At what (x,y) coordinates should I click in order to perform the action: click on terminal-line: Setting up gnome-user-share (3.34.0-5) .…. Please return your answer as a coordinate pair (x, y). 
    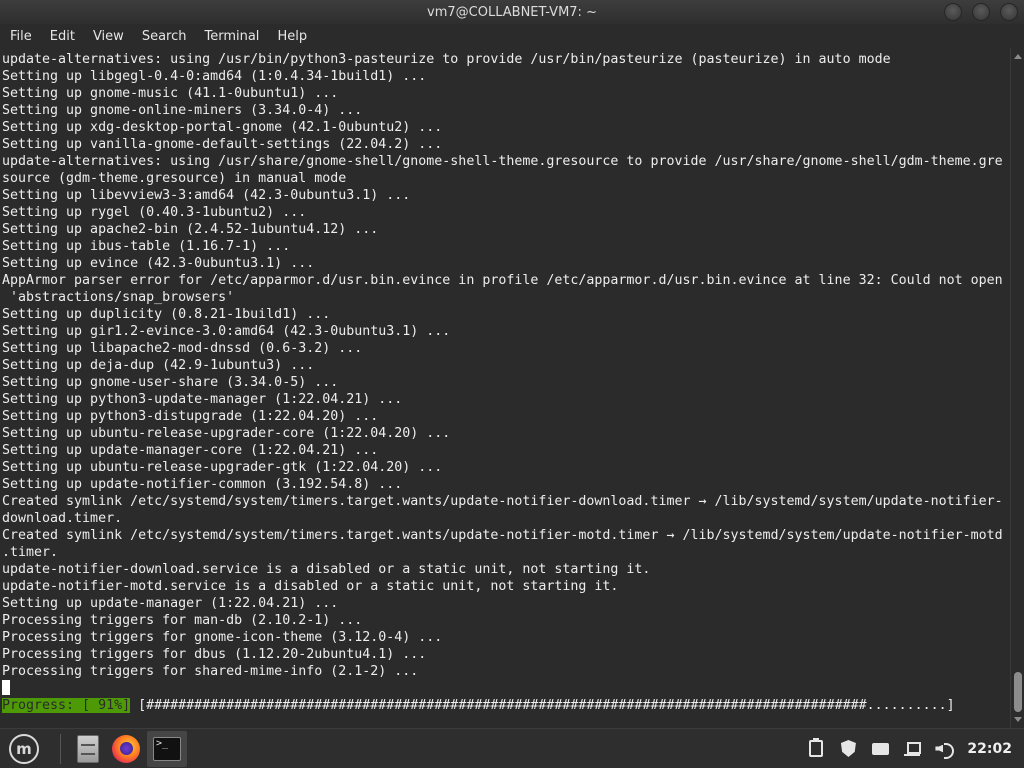
    Looking at the image, I should click on (170, 382).